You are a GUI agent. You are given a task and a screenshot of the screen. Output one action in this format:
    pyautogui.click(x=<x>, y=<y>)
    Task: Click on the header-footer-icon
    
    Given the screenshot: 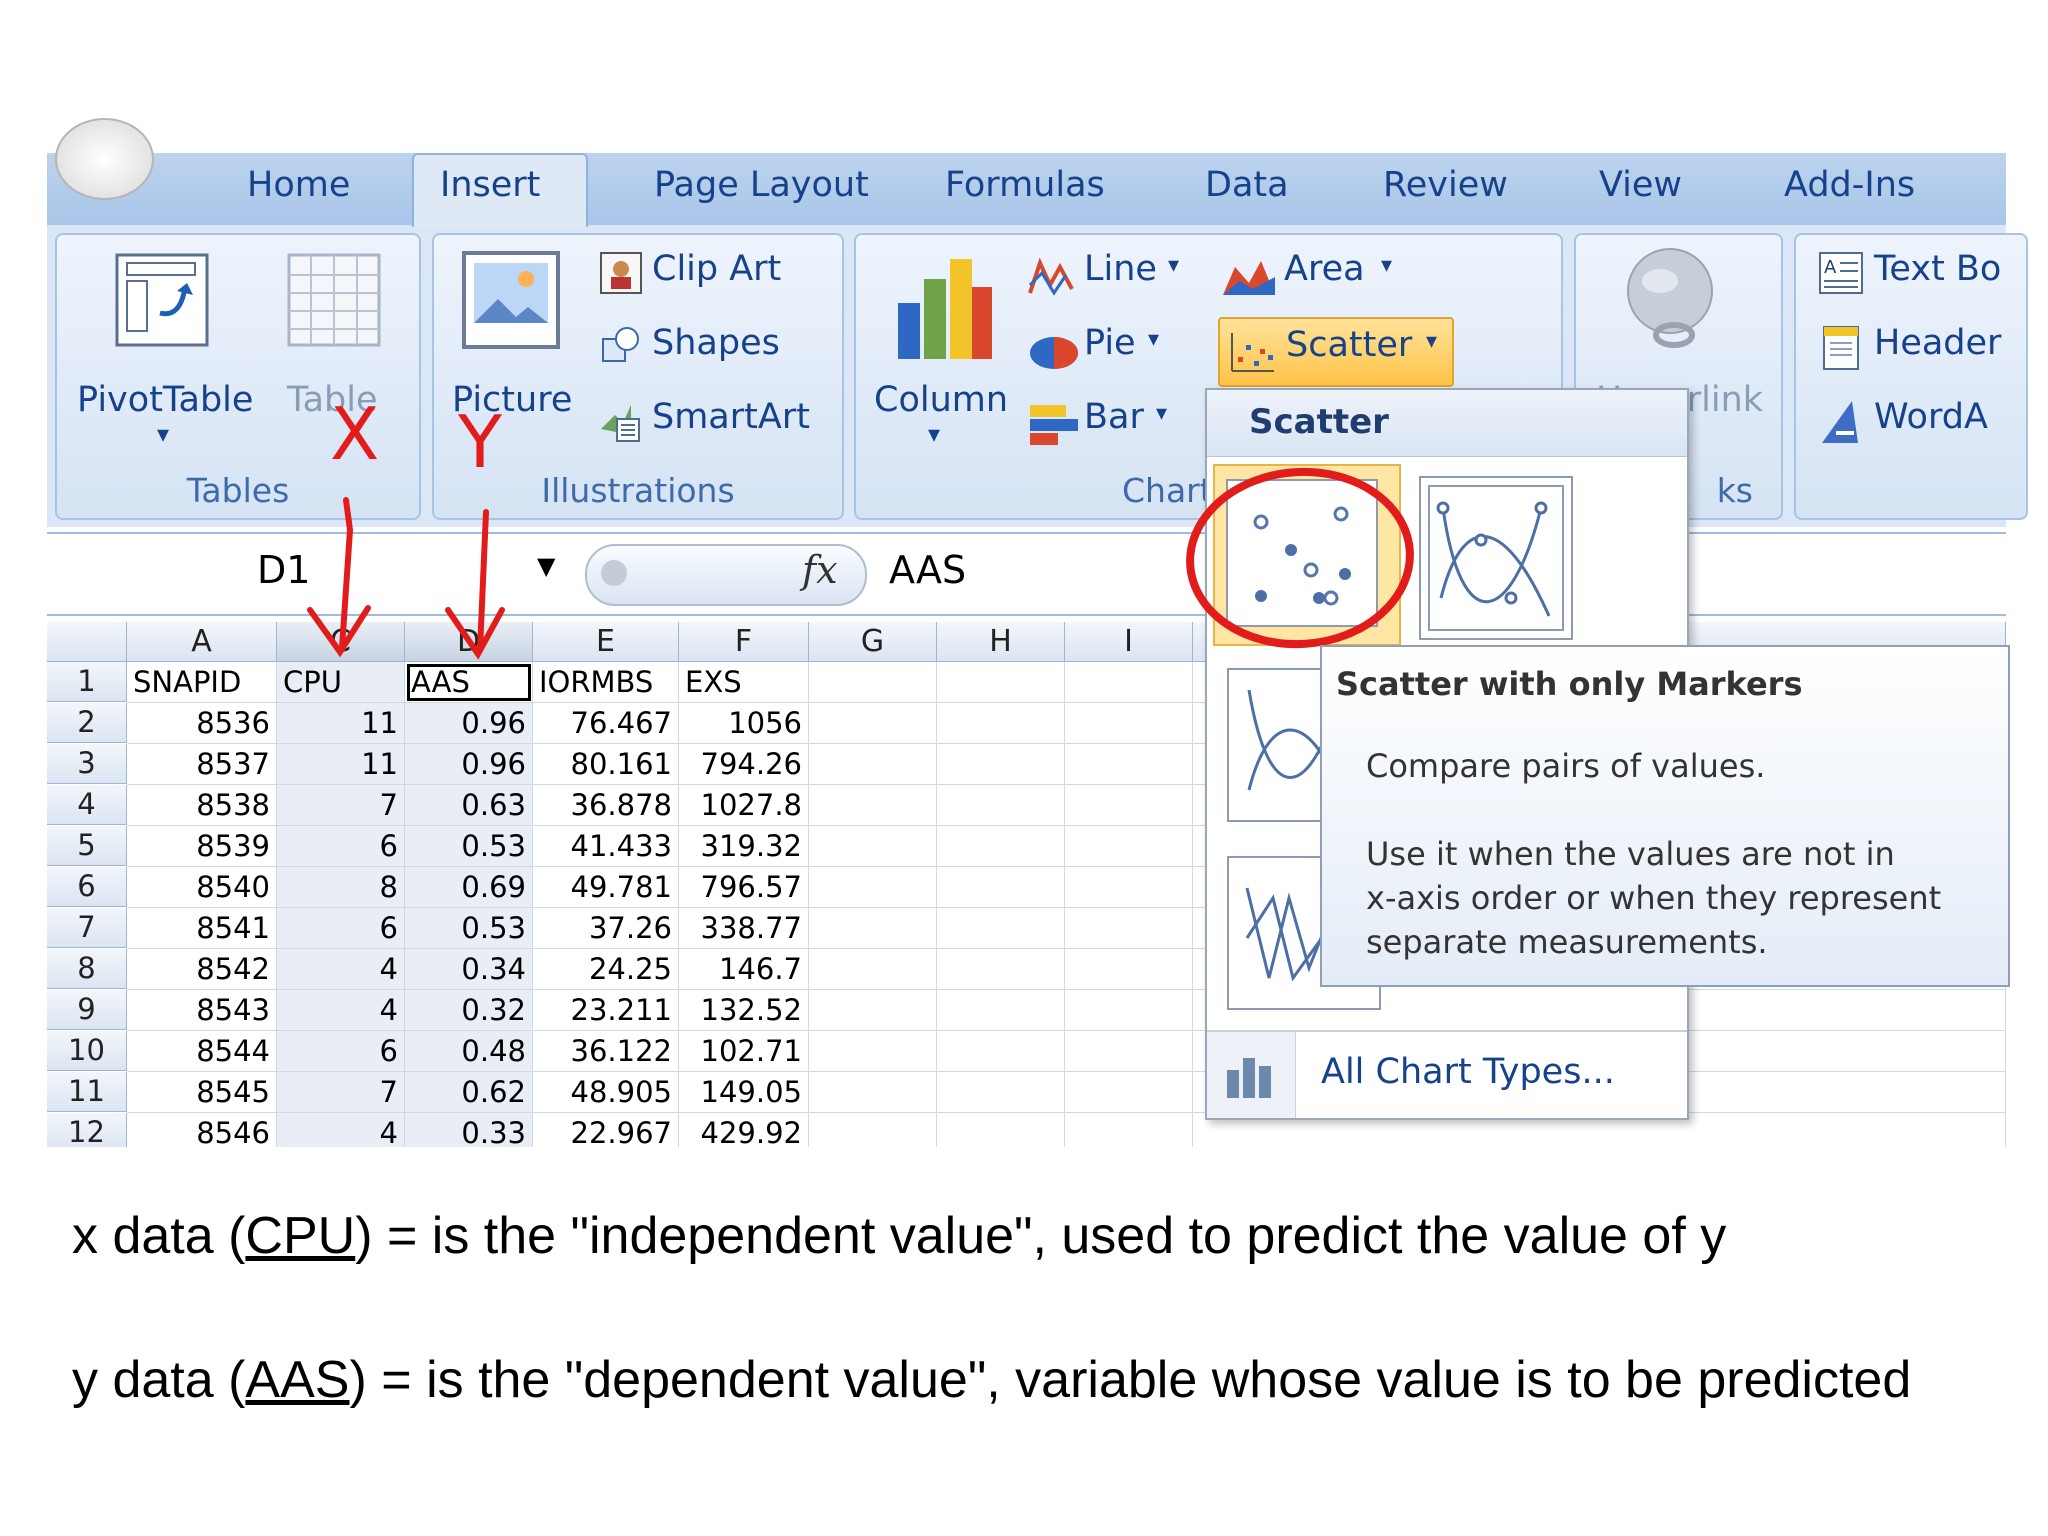 What is the action you would take?
    pyautogui.click(x=1841, y=348)
    